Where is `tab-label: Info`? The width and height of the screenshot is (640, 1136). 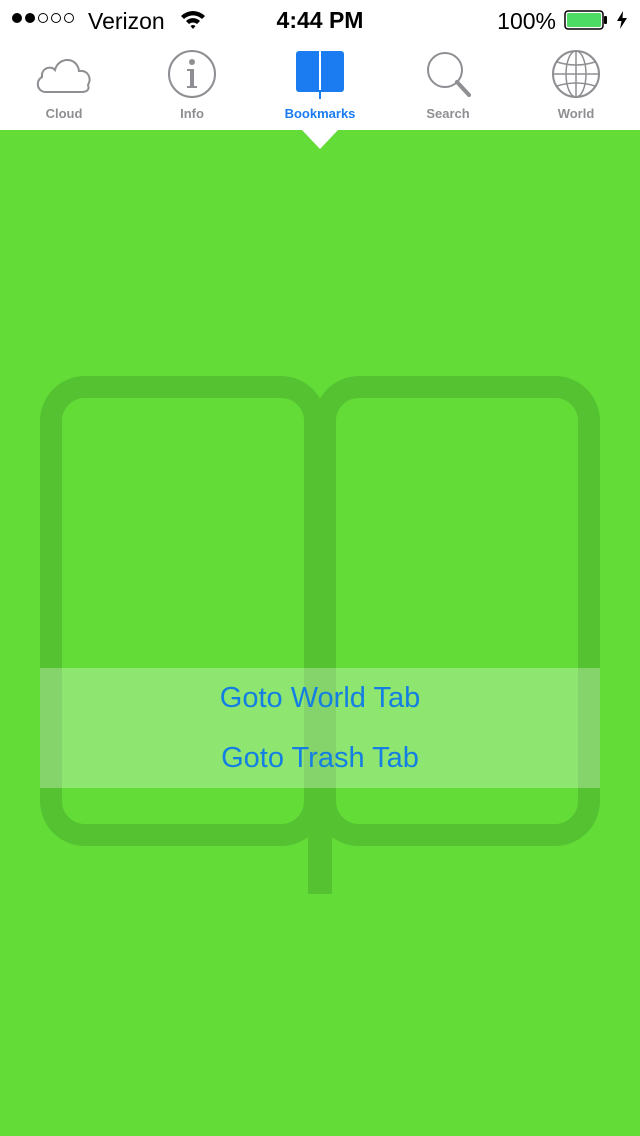
tab-label: Info is located at coordinates (192, 113).